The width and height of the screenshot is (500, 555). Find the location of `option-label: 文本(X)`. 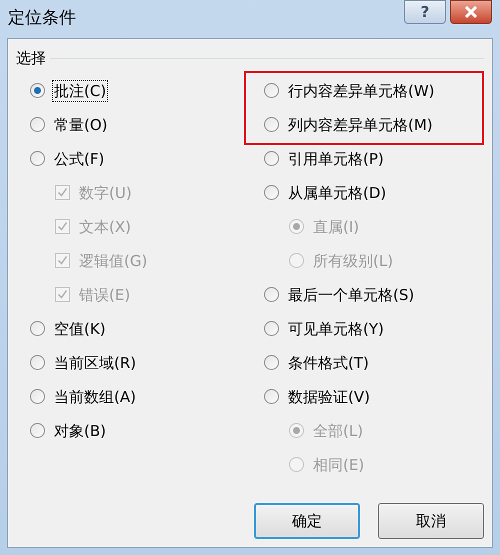

option-label: 文本(X) is located at coordinates (105, 226).